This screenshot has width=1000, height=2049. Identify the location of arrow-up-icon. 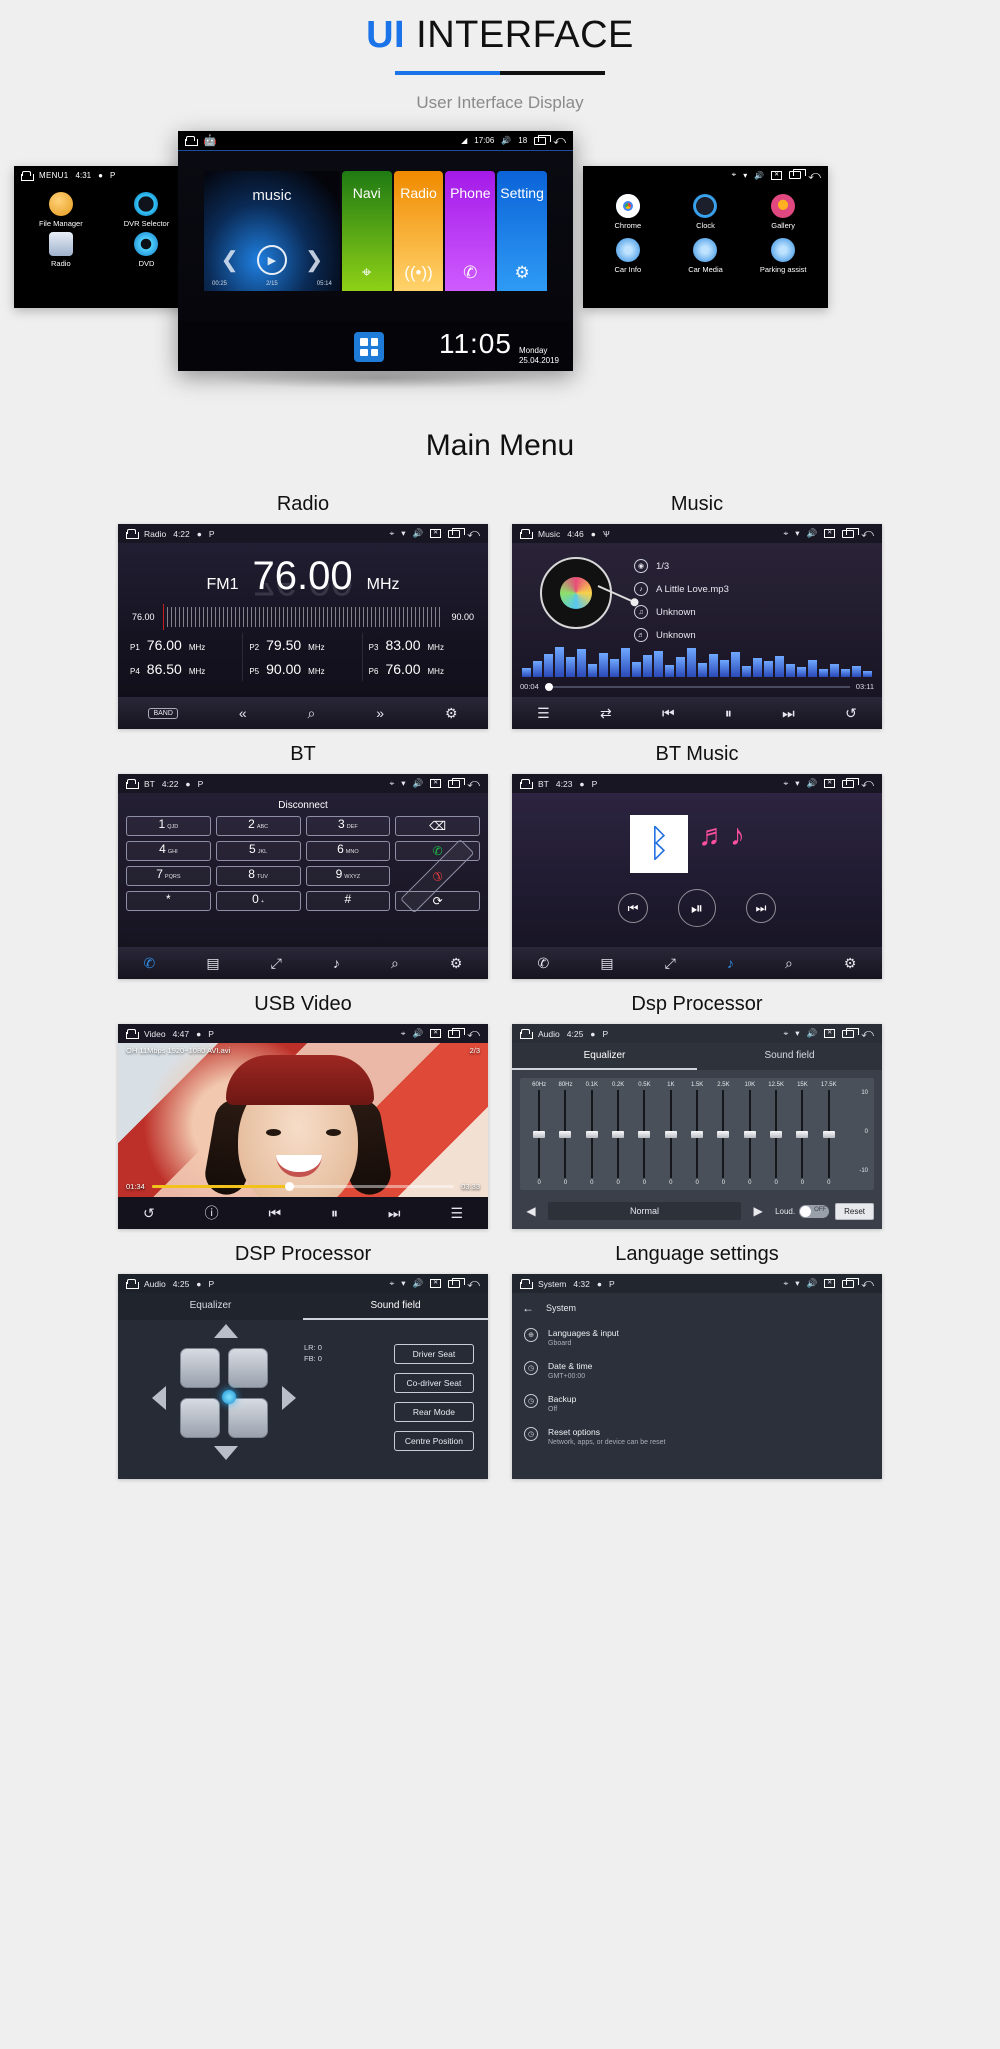
(226, 1331).